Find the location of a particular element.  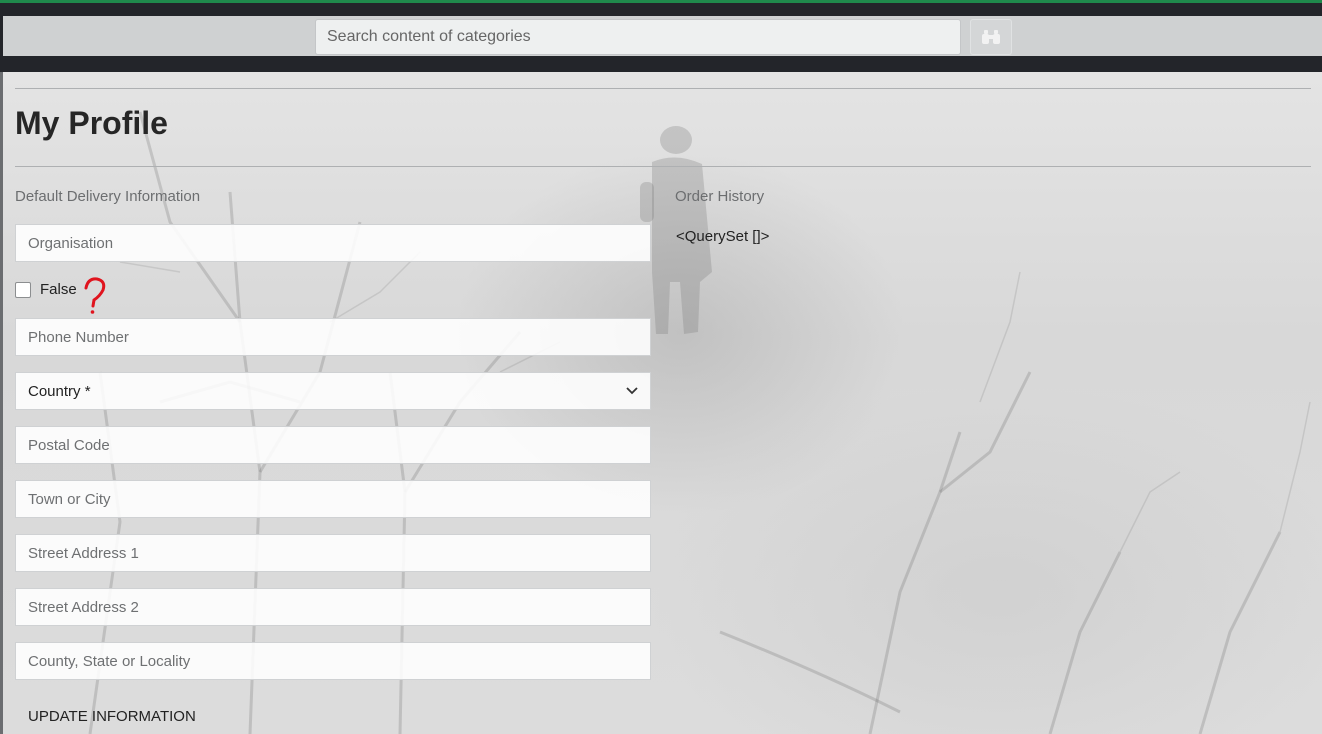

default-checkbox is located at coordinates (23, 289).